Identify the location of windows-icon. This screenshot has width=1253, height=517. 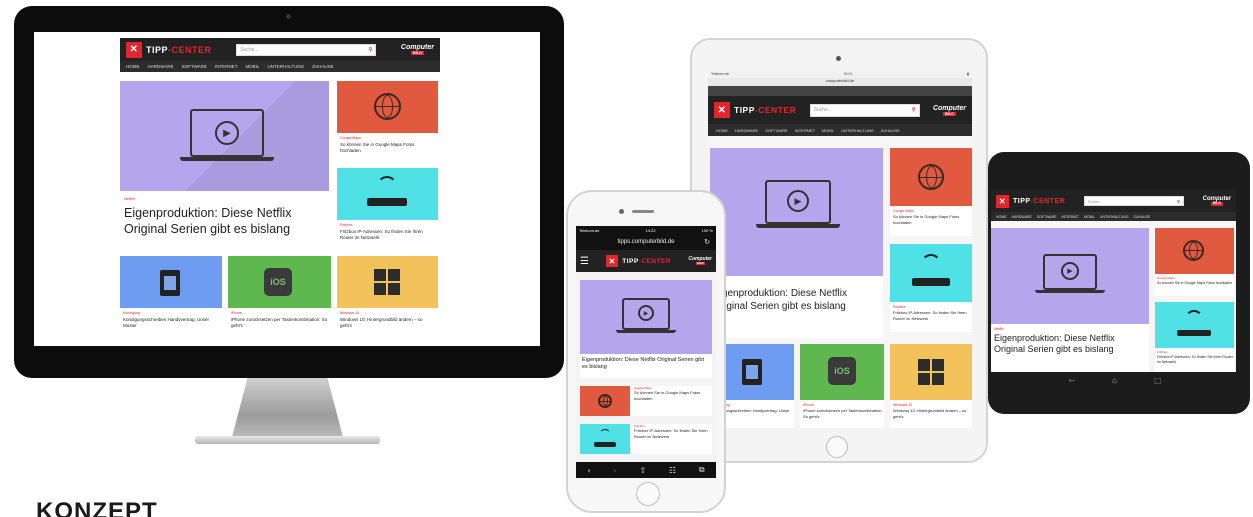
(931, 372).